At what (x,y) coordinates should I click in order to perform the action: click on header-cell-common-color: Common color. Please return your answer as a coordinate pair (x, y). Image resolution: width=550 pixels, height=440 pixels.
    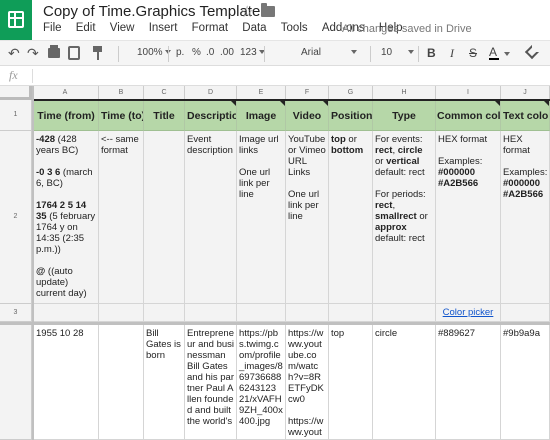
    Looking at the image, I should click on (468, 116).